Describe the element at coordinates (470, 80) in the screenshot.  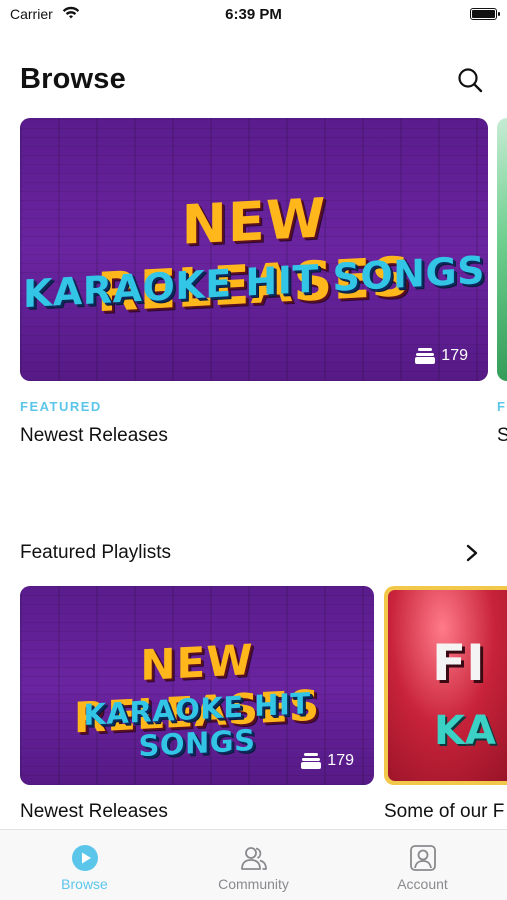
I see `search-icon` at that location.